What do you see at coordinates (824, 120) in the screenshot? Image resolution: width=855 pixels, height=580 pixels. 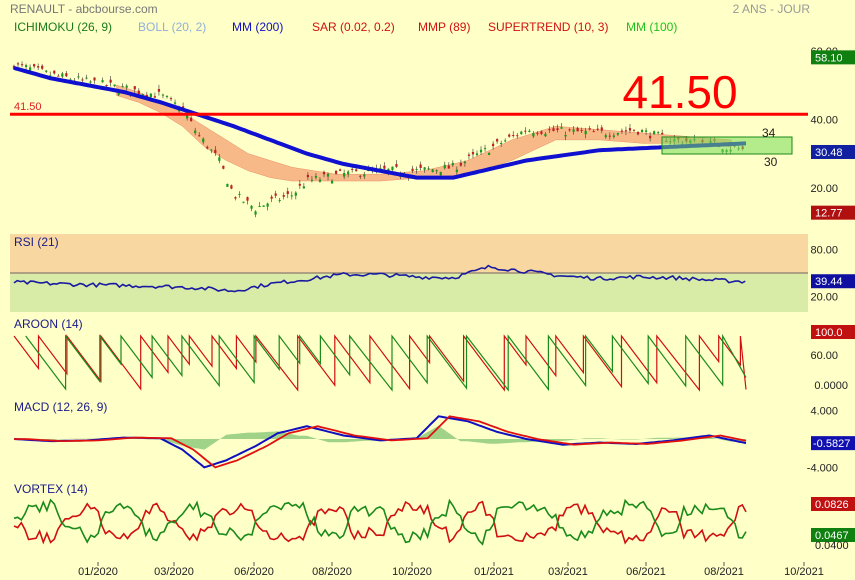 I see `price-tick-label: 40.00` at bounding box center [824, 120].